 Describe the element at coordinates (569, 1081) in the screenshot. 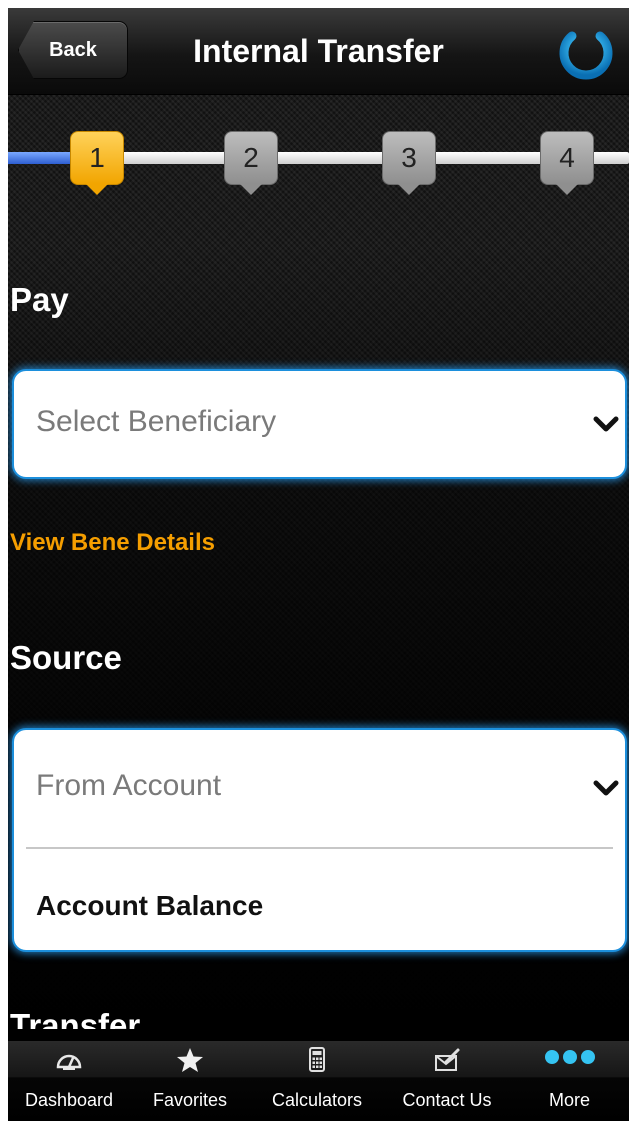

I see `tab-more: More` at that location.